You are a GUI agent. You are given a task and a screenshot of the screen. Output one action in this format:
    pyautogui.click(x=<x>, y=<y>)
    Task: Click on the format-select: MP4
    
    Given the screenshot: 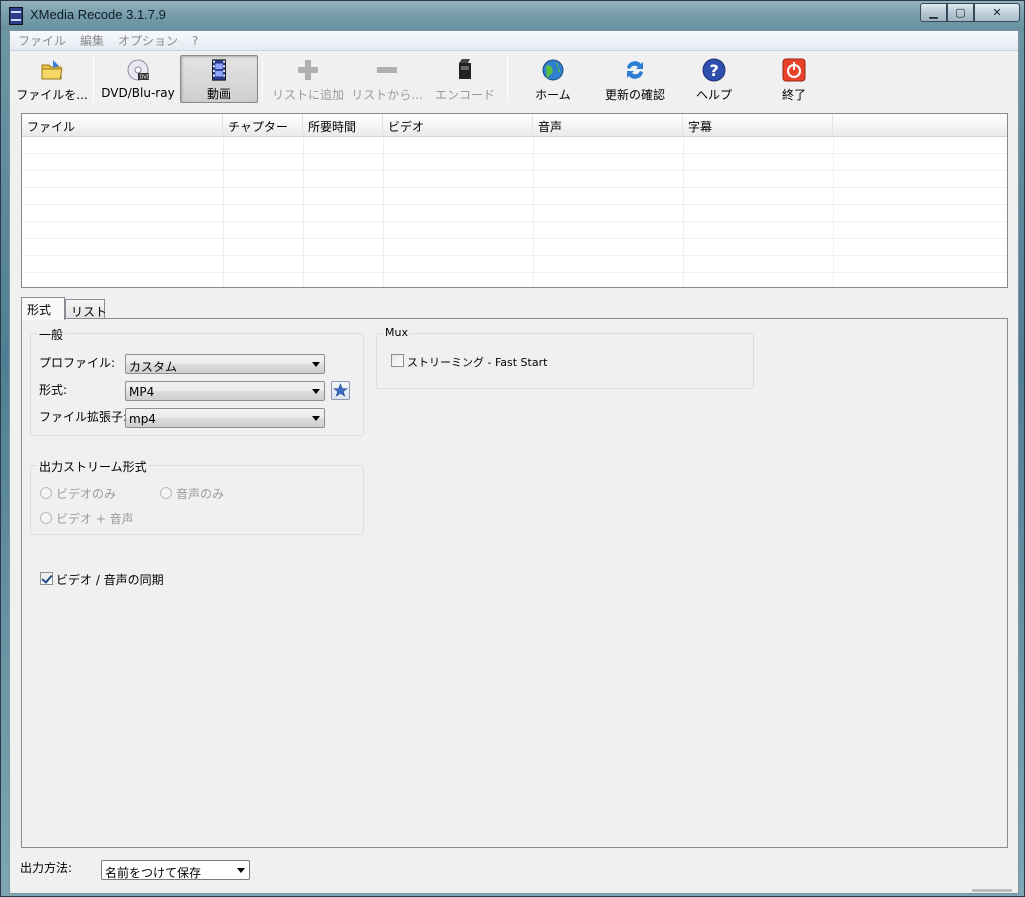 What is the action you would take?
    pyautogui.click(x=225, y=391)
    